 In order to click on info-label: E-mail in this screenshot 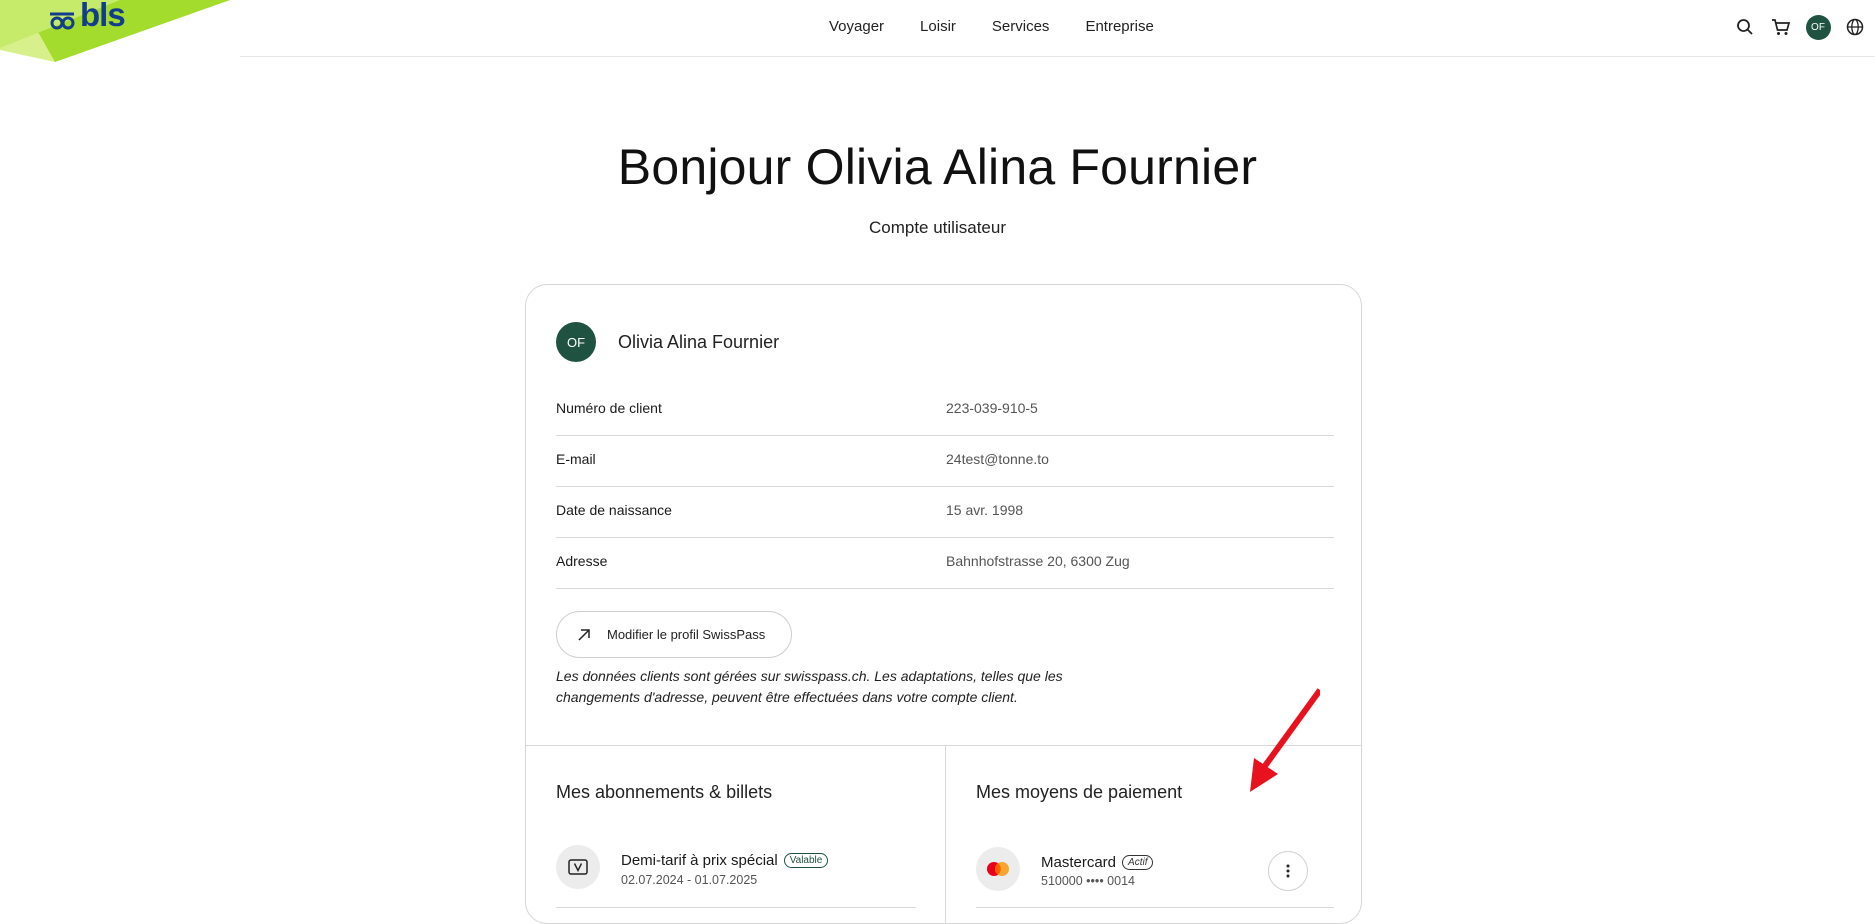, I will do `click(576, 459)`.